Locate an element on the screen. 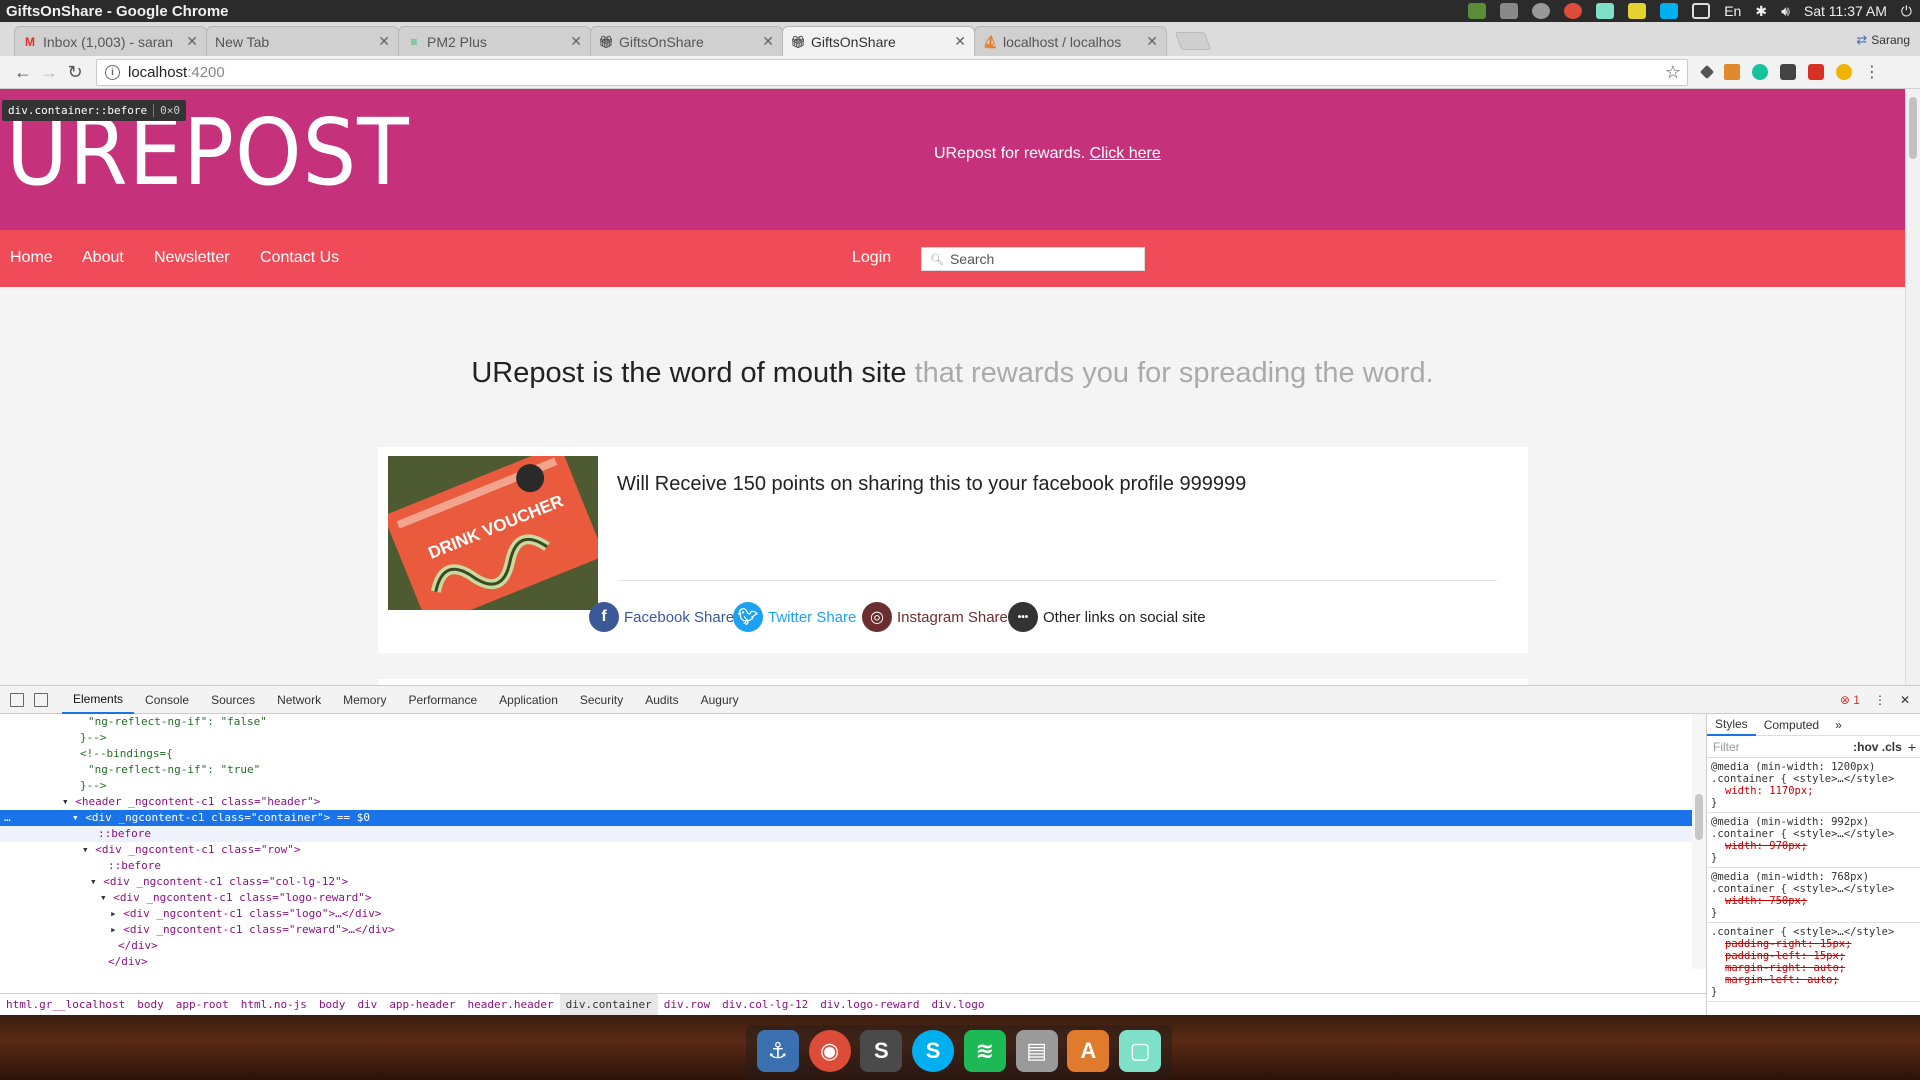  tray-notes-icon is located at coordinates (1605, 11).